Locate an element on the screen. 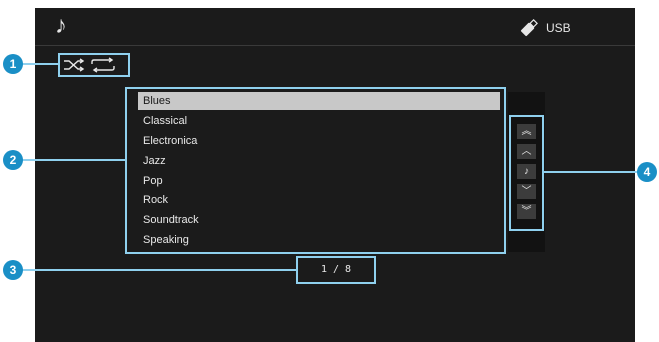 Image resolution: width=659 pixels, height=342 pixels. callout-3-leader is located at coordinates (159, 270).